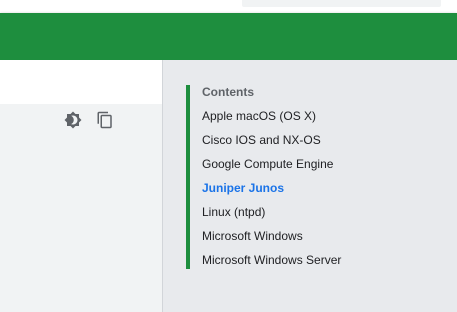 The image size is (457, 312). What do you see at coordinates (271, 236) in the screenshot?
I see `toc-item-microsoft-windows: Microsoft Windows` at bounding box center [271, 236].